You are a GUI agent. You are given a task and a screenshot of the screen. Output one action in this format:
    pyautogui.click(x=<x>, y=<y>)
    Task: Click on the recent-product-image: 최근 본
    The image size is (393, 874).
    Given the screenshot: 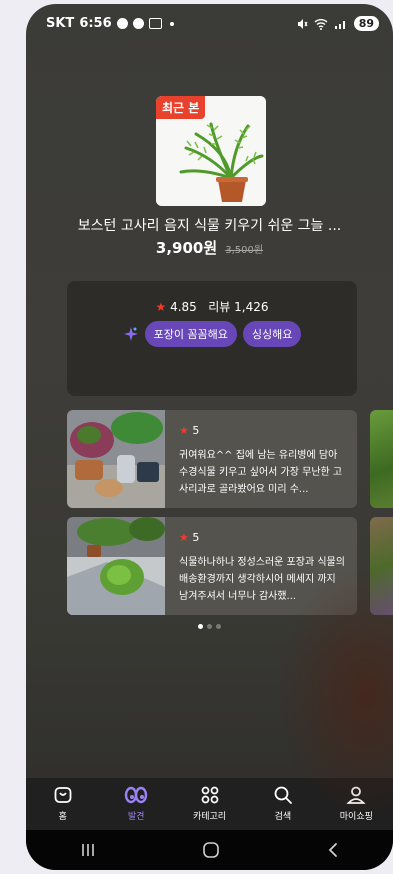 What is the action you would take?
    pyautogui.click(x=211, y=151)
    